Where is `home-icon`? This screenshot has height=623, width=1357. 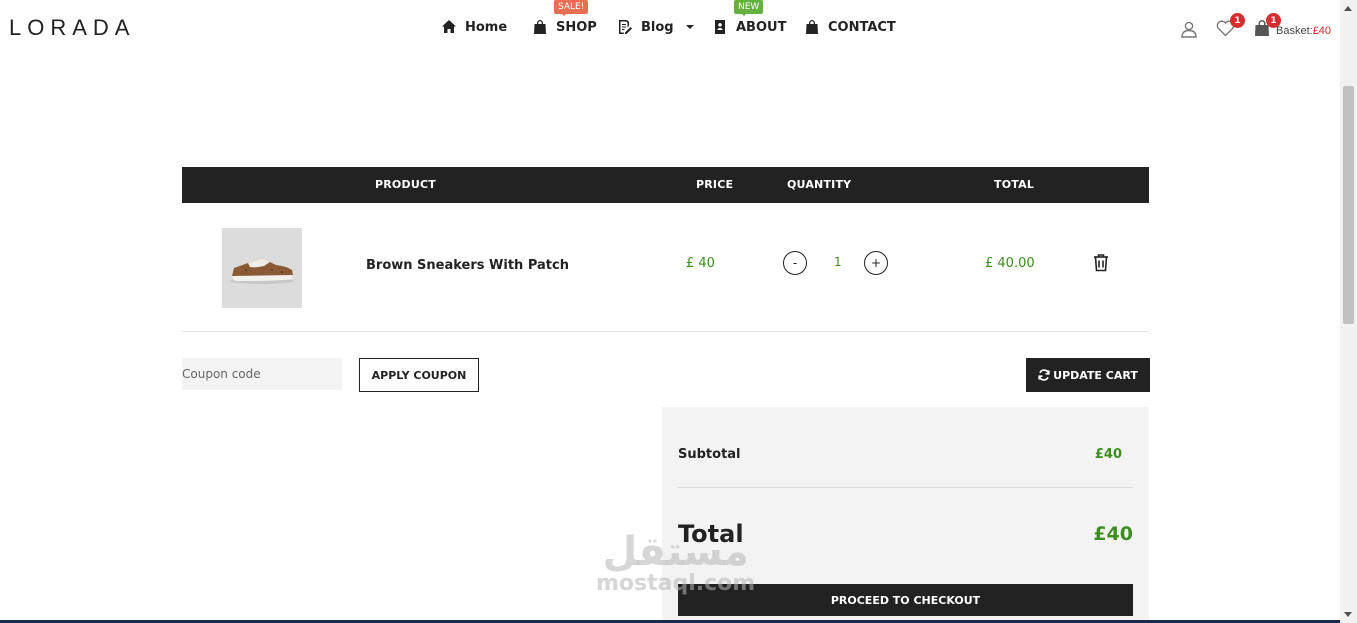 home-icon is located at coordinates (449, 26).